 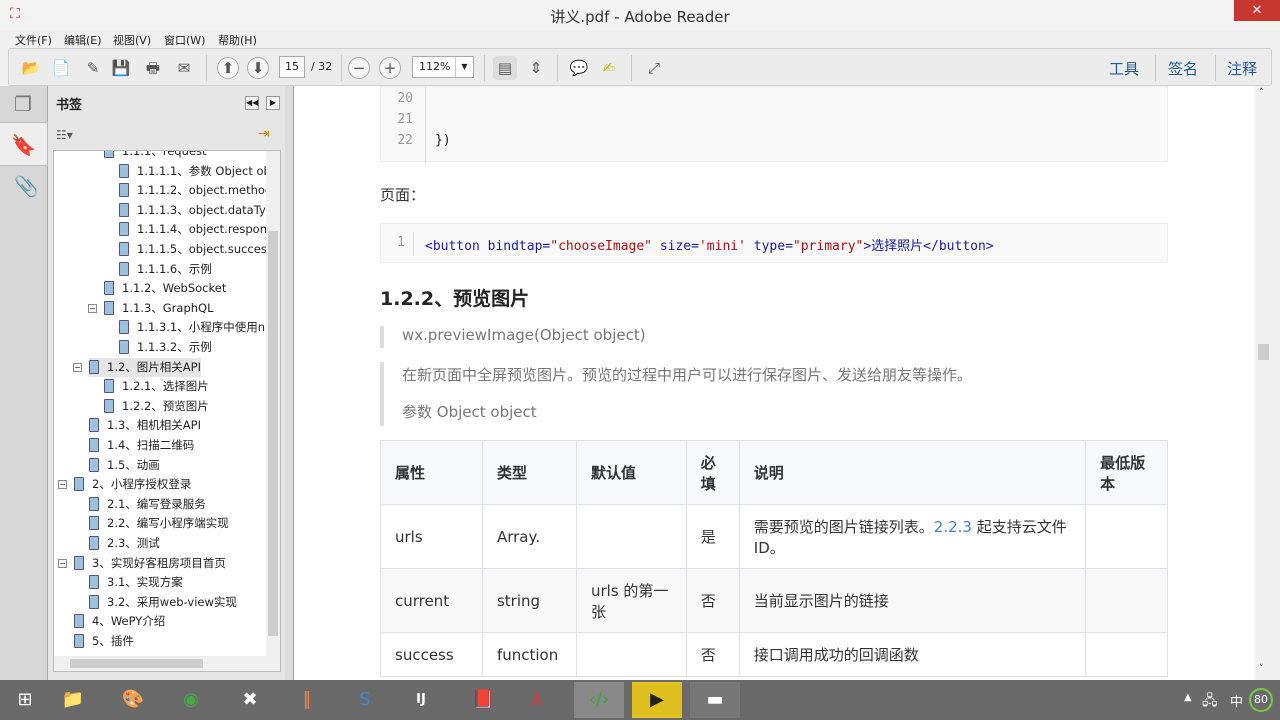 I want to click on bookmark-item: 1.1.3.2、示例, so click(x=165, y=347).